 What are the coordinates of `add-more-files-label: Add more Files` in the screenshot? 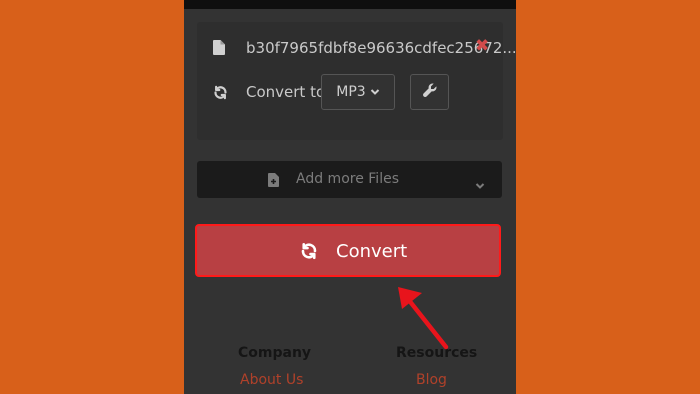 It's located at (347, 179).